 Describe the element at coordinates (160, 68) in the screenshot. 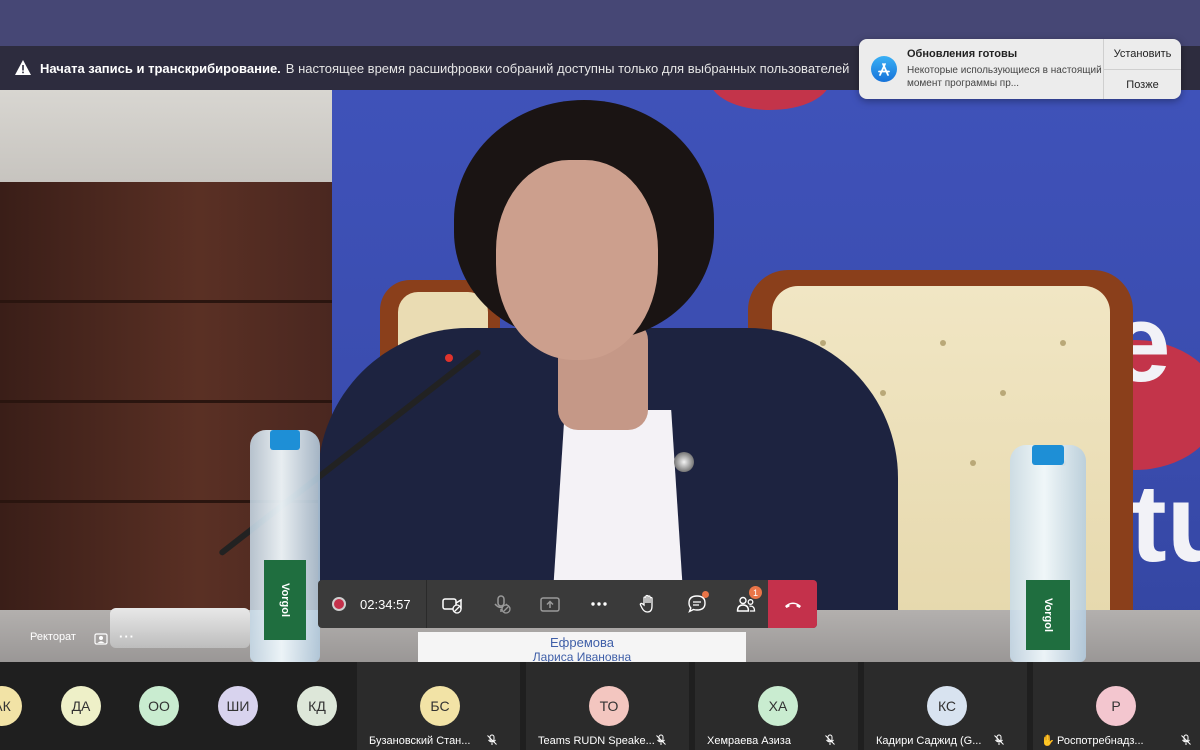

I see `recording-banner-title: Начата запись и транскрибирование.` at that location.